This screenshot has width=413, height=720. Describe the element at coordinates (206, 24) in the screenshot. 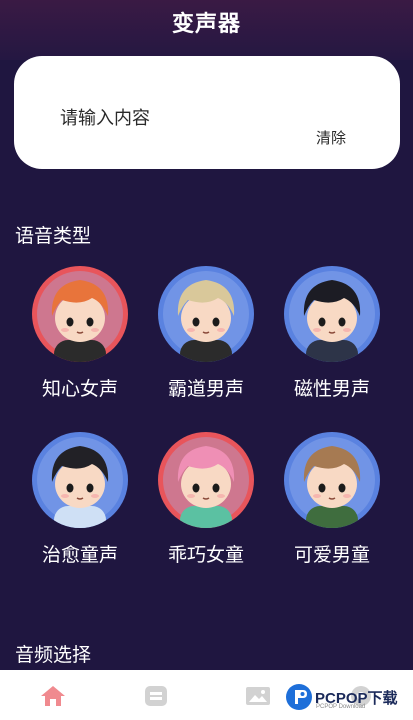

I see `page-title: 变声器` at that location.